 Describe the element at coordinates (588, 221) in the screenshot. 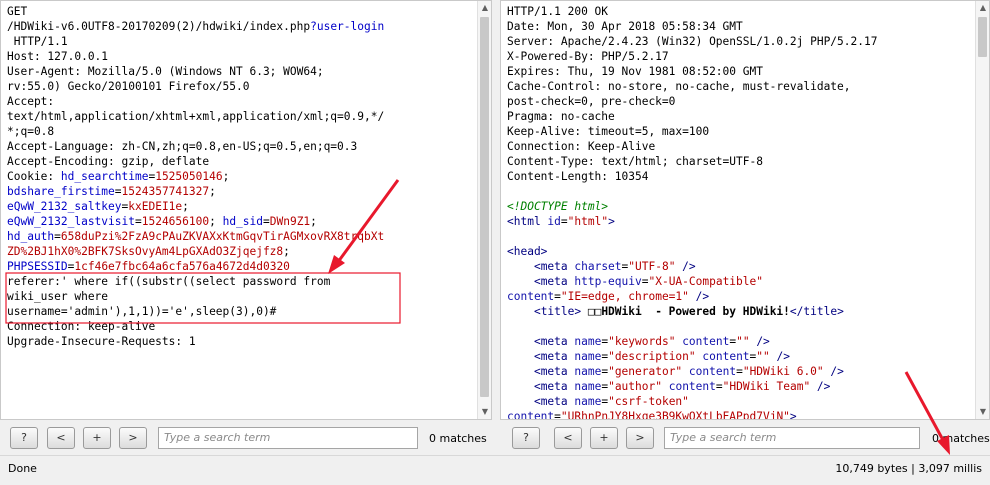

I see `response-token: "html"` at that location.